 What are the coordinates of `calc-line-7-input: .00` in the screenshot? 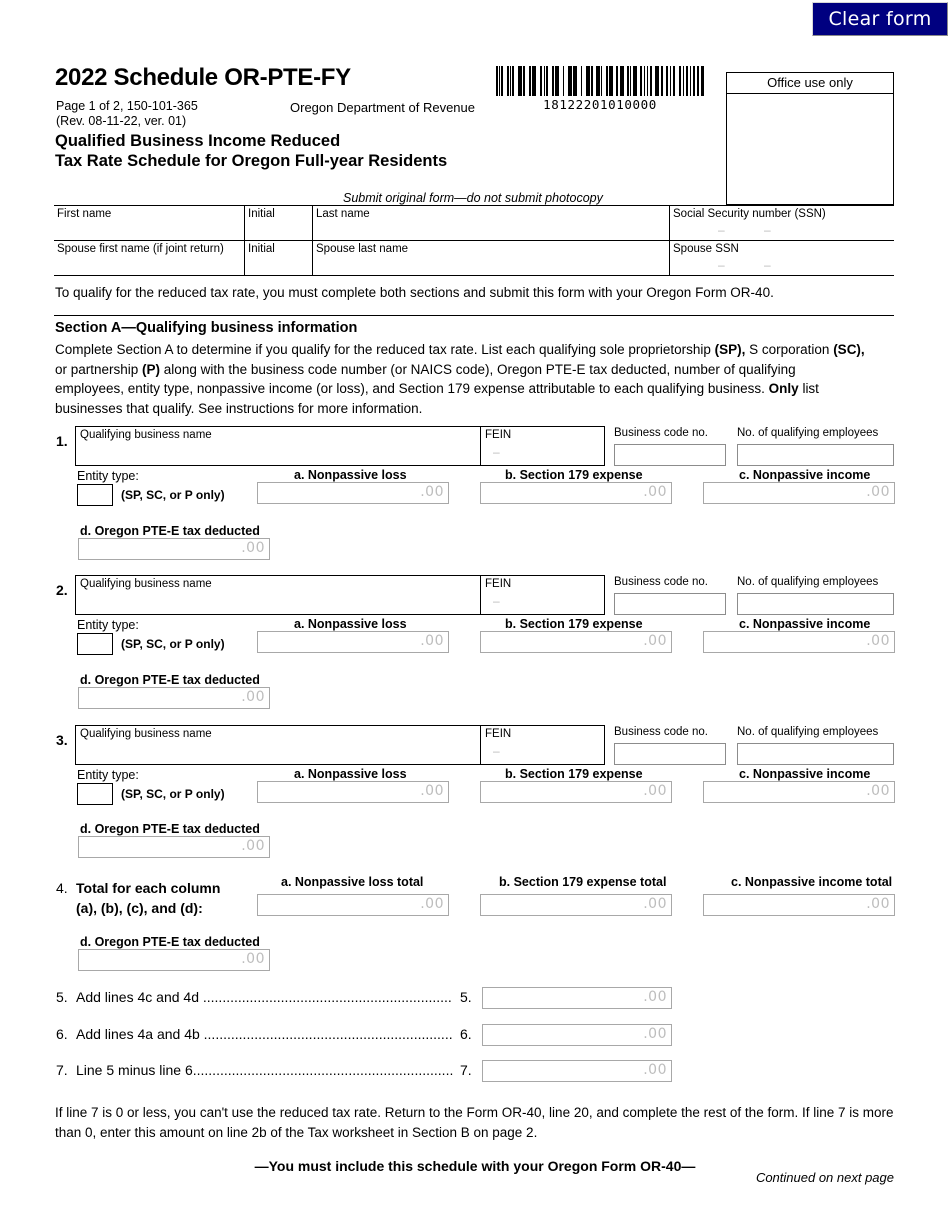 It's located at (577, 1071).